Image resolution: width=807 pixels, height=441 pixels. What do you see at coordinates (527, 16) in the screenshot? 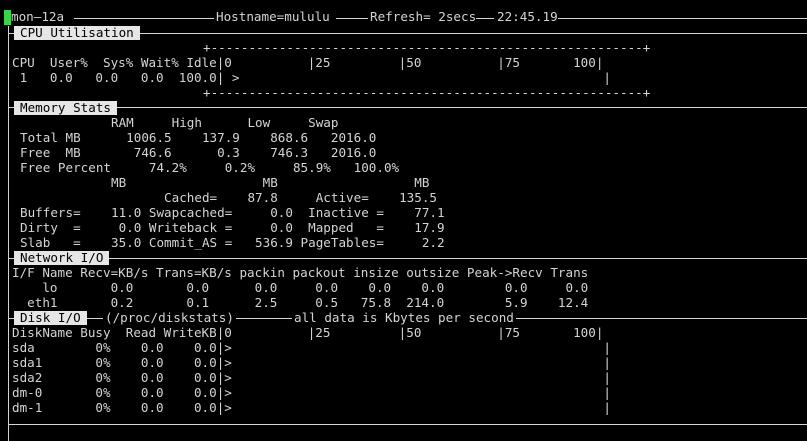
I see `clock-time: 22:45.19` at bounding box center [527, 16].